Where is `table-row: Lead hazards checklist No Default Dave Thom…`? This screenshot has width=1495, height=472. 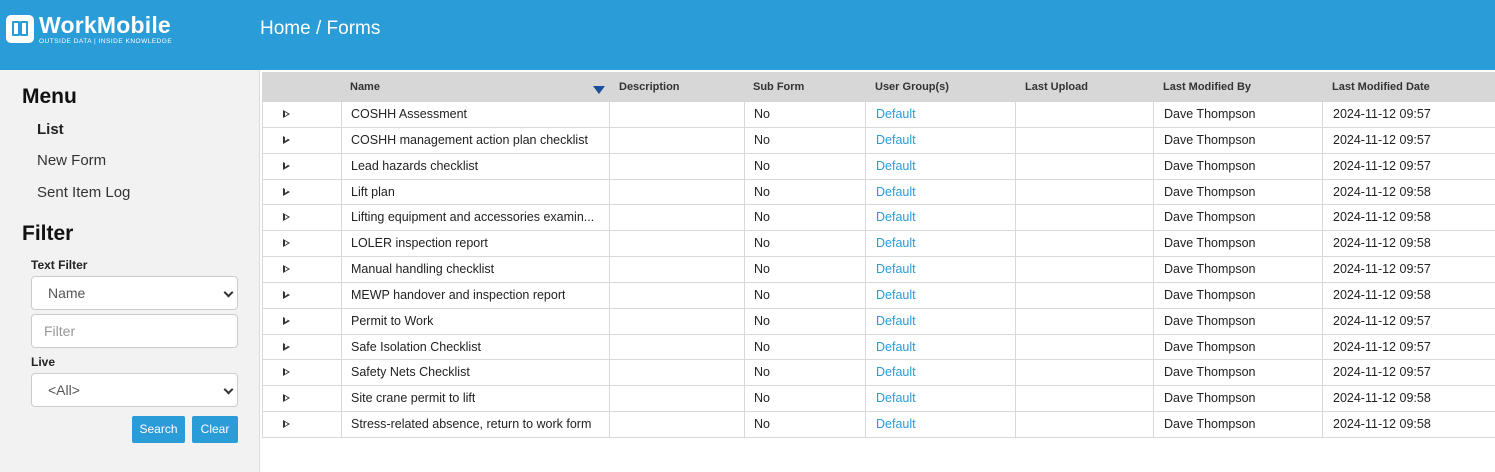 table-row: Lead hazards checklist No Default Dave Thom… is located at coordinates (879, 166).